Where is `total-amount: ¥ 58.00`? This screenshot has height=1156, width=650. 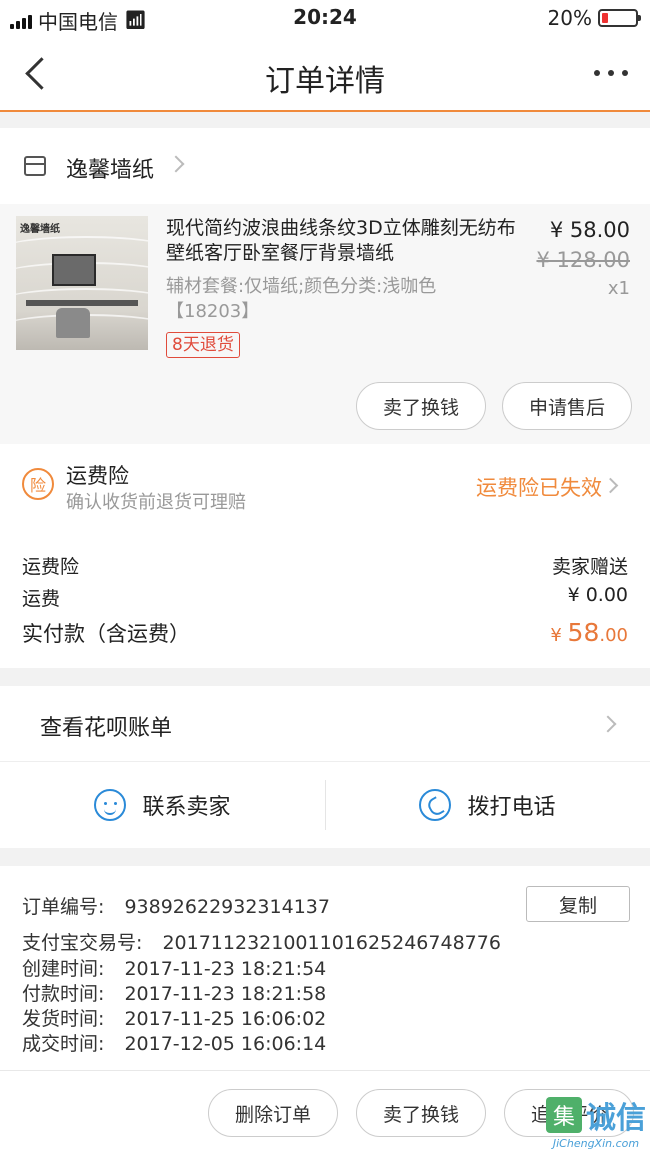
total-amount: ¥ 58.00 is located at coordinates (589, 633).